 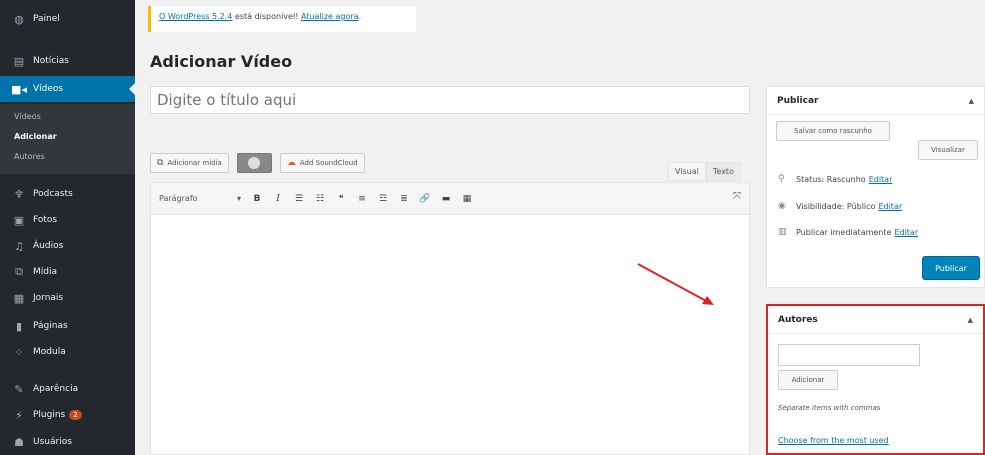 What do you see at coordinates (27, 116) in the screenshot?
I see `submenu-item-videos: Vídeos` at bounding box center [27, 116].